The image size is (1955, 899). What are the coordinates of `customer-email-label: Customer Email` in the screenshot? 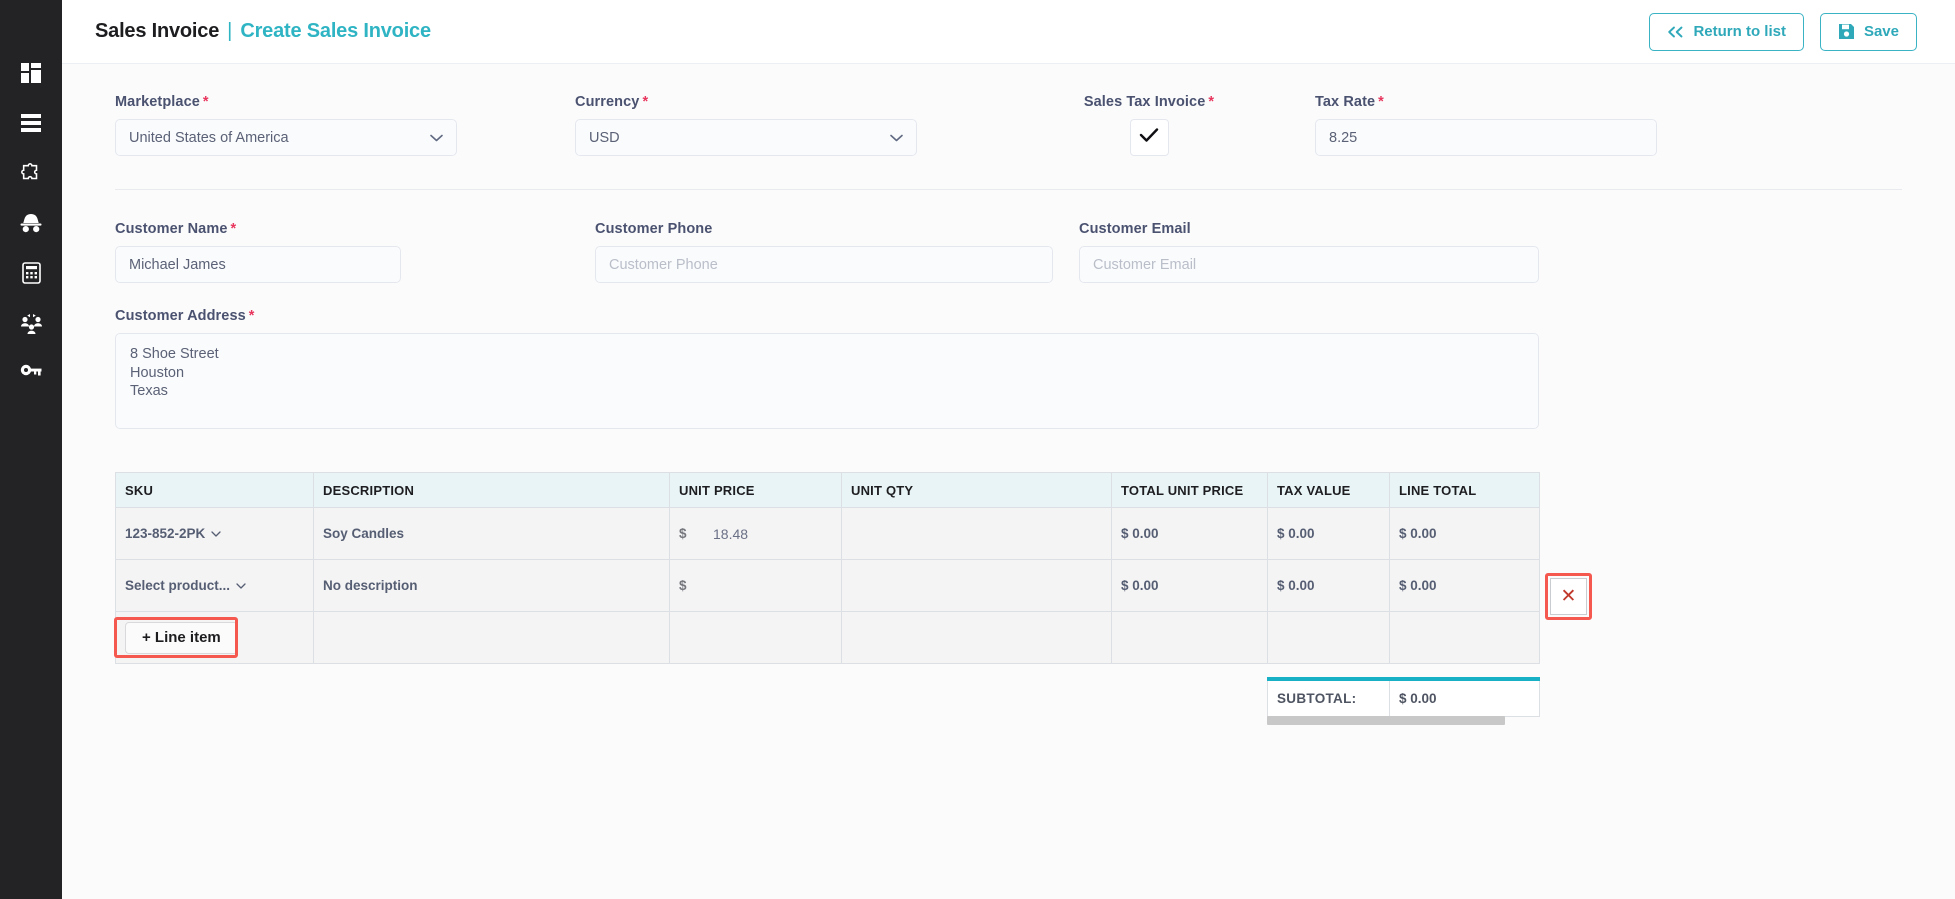 It's located at (1135, 229).